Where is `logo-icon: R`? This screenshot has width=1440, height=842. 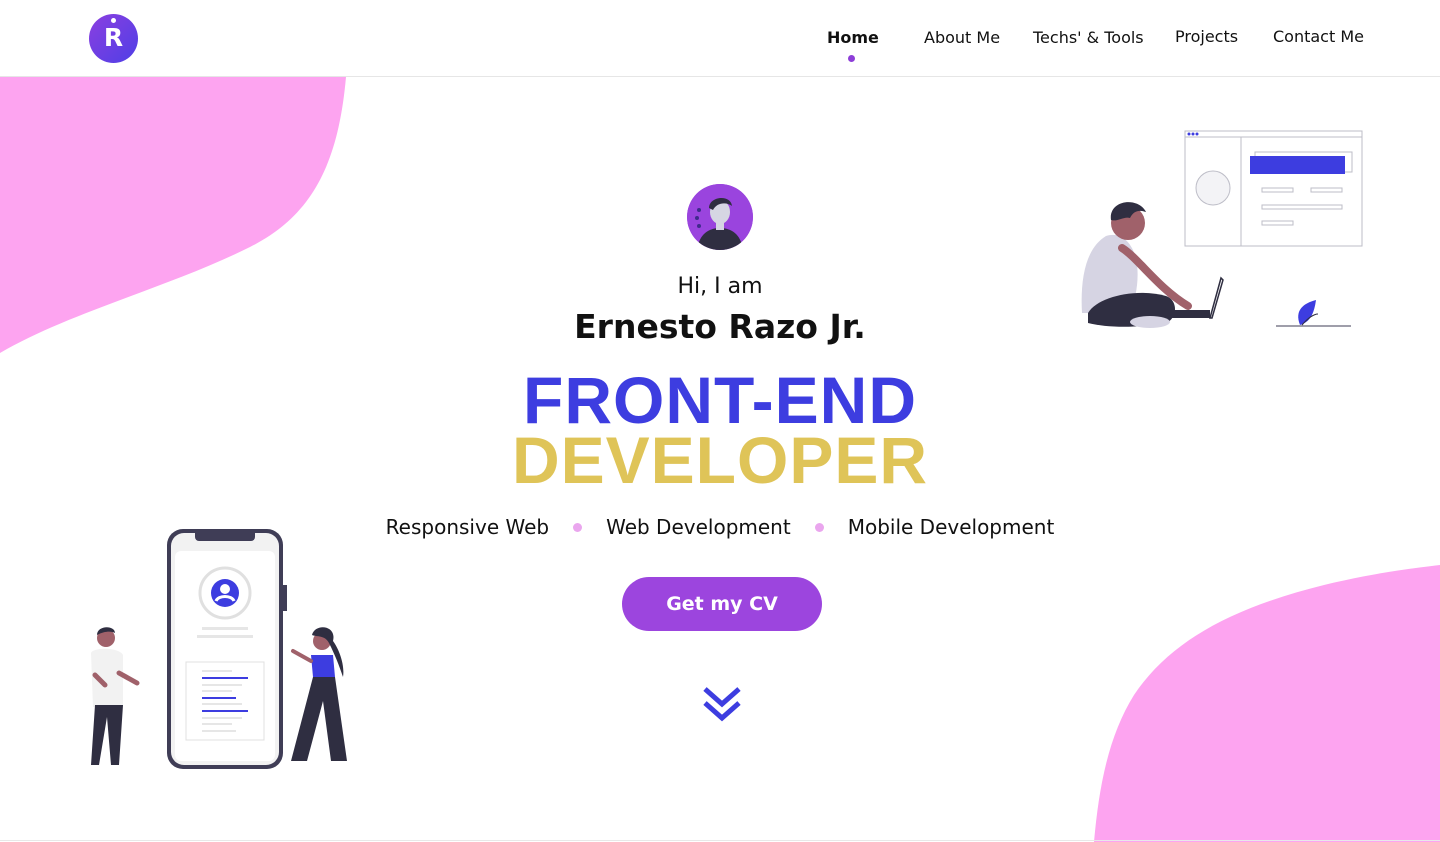
logo-icon: R is located at coordinates (113, 38).